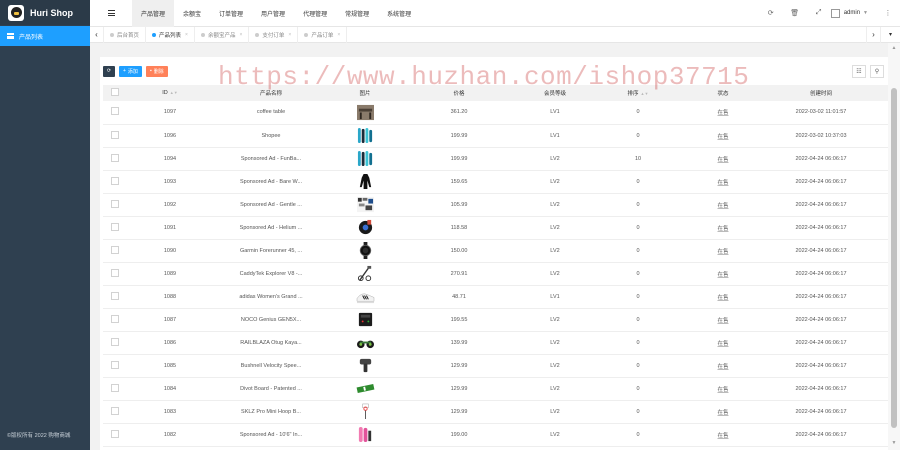 The height and width of the screenshot is (450, 900). I want to click on menu-toggle-button, so click(111, 13).